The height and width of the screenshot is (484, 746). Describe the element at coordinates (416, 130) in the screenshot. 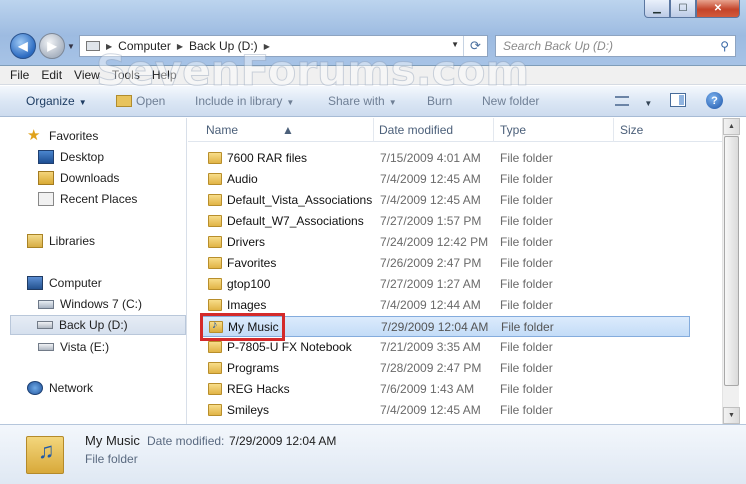

I see `column-date-modified: Date modified` at that location.